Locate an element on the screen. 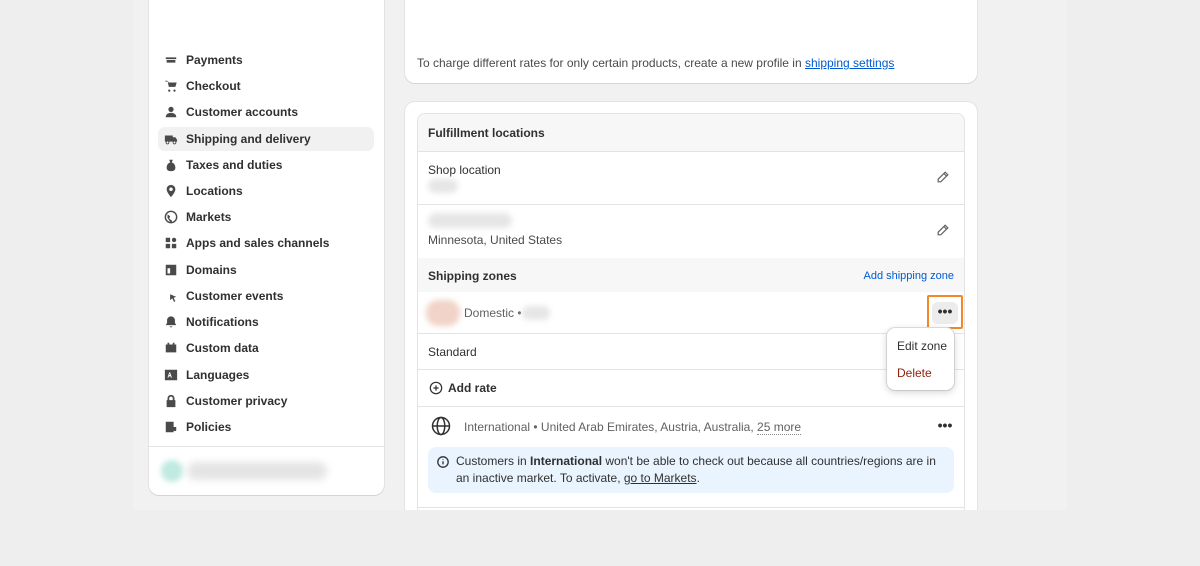 The height and width of the screenshot is (566, 1200). info-icon is located at coordinates (443, 462).